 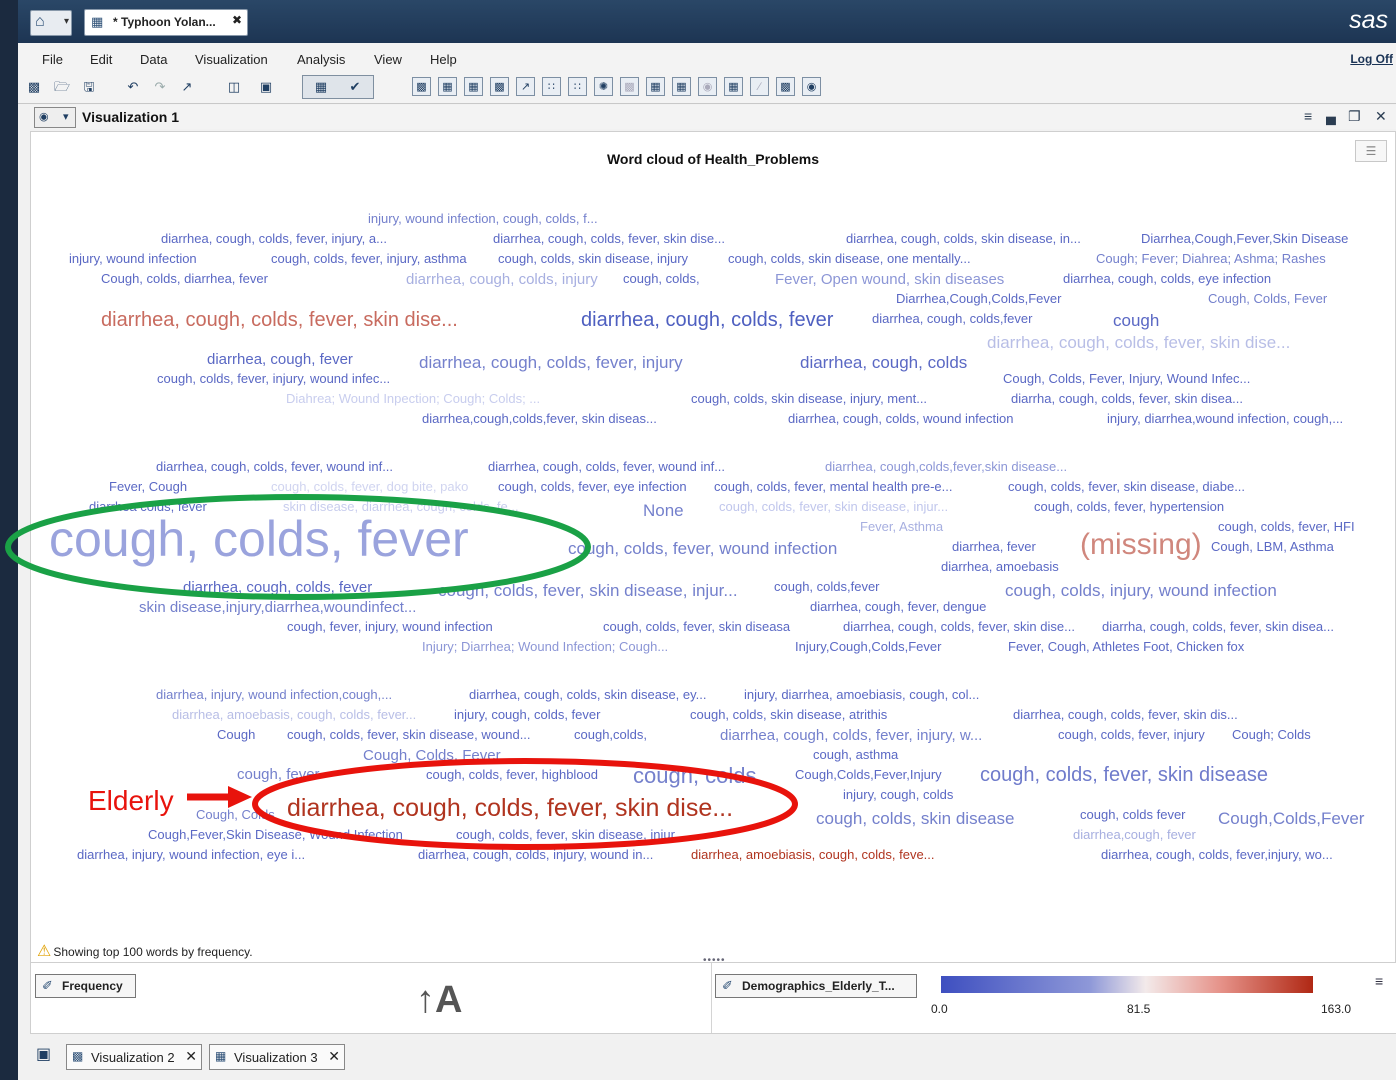 I want to click on word-cloud-term: cough, colds, skin disease, atrithis, so click(x=788, y=714).